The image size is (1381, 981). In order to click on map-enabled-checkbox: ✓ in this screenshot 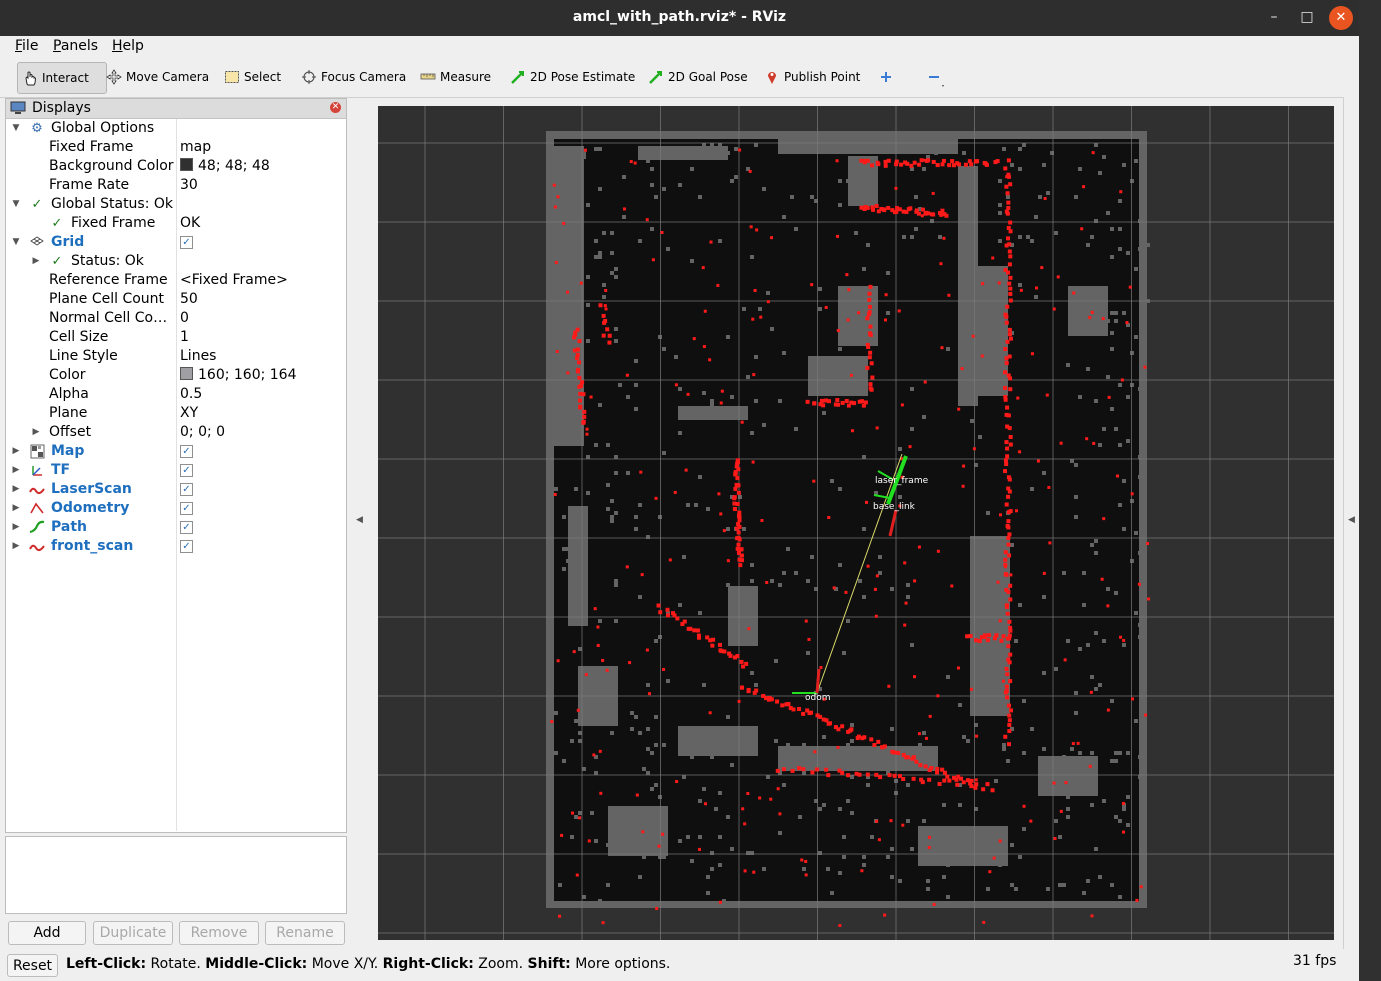, I will do `click(186, 451)`.